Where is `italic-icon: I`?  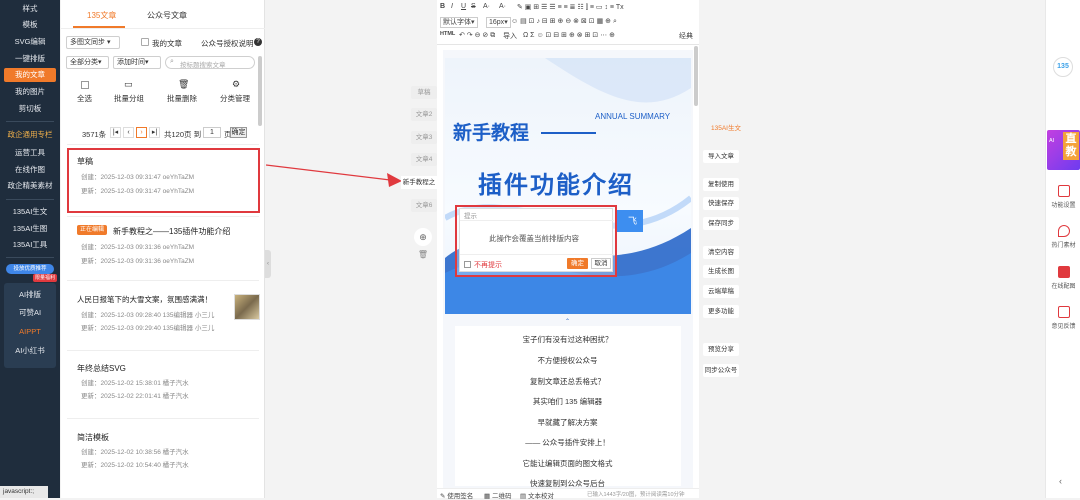
italic-icon: I is located at coordinates (452, 6).